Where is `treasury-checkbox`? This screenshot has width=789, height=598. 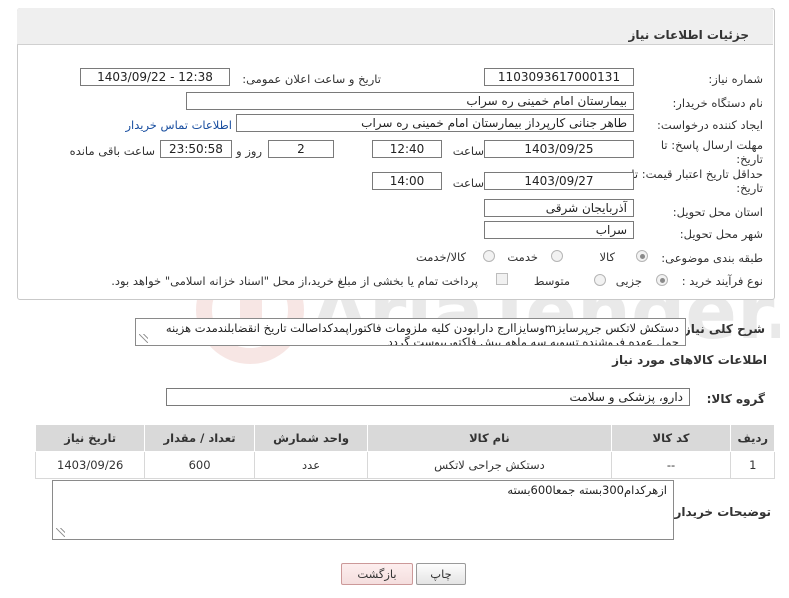
treasury-checkbox is located at coordinates (502, 279).